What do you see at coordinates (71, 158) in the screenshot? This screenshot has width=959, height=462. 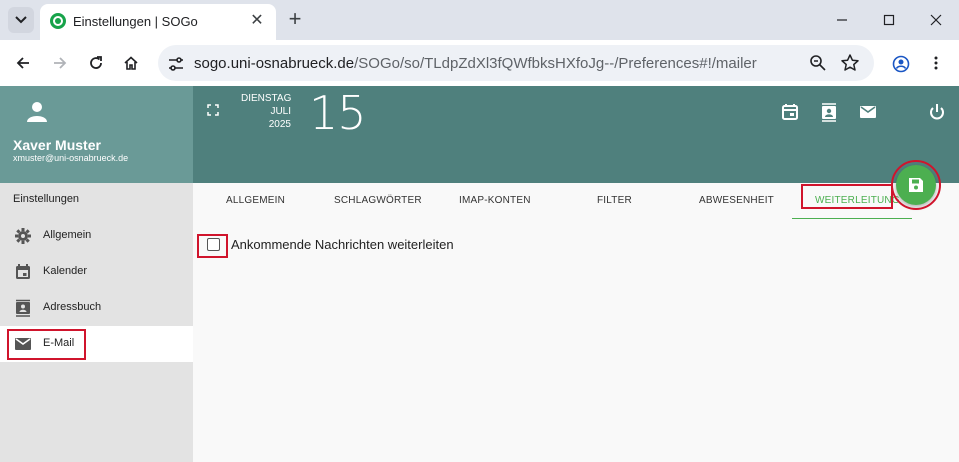 I see `user-email: xmuster@uni-osnabrueck.de` at bounding box center [71, 158].